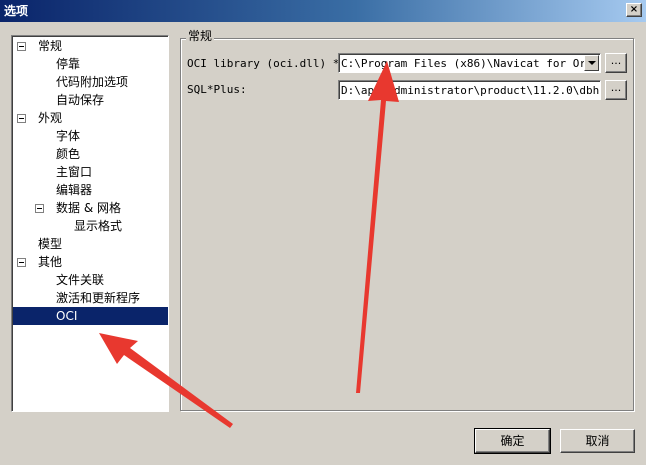 This screenshot has width=646, height=465. I want to click on tree-item-appearance: 外观, so click(68, 118).